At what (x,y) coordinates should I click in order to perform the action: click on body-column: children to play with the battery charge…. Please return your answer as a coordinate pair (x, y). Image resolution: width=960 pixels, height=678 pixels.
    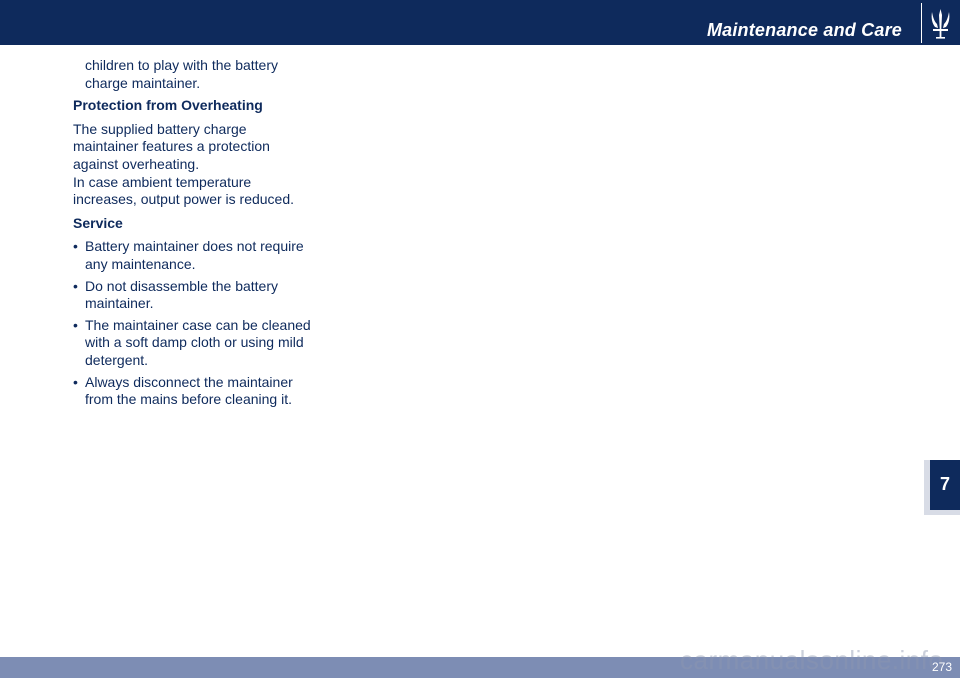
    Looking at the image, I should click on (210, 233).